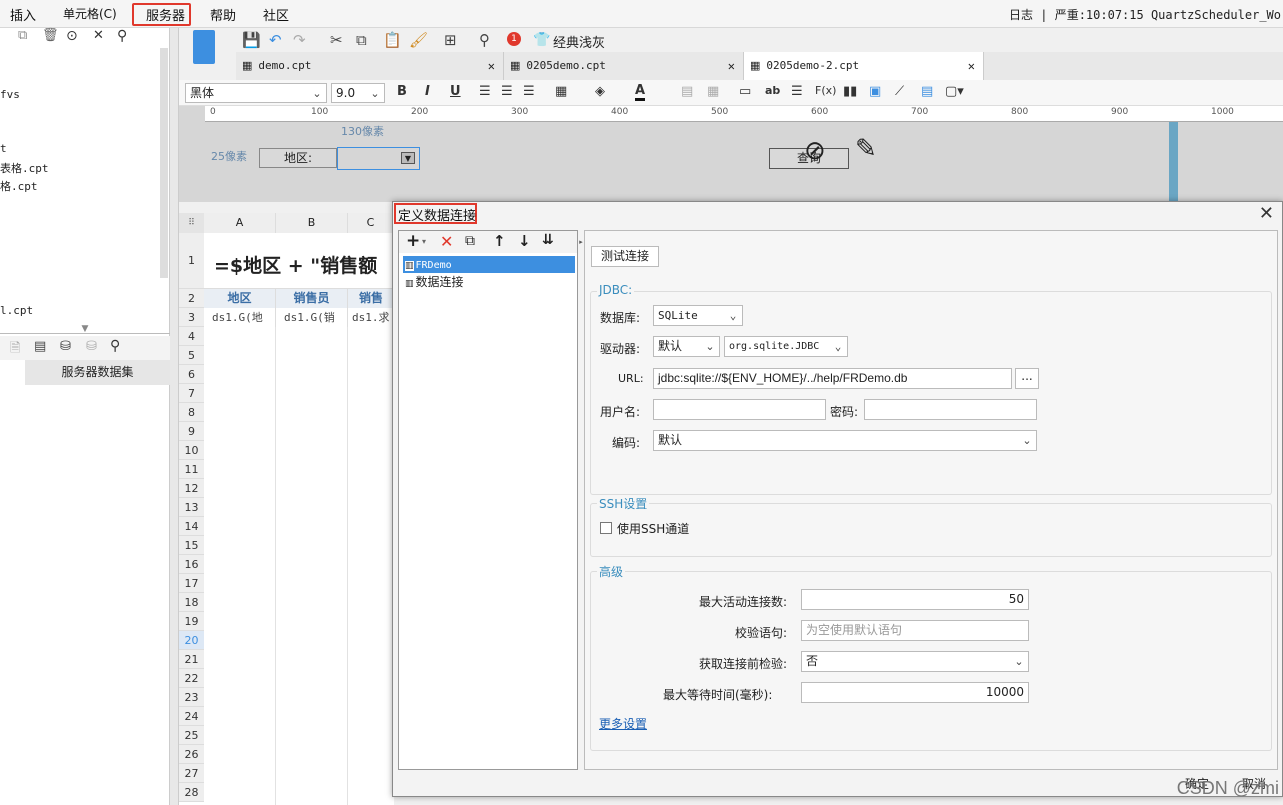  What do you see at coordinates (191, 773) in the screenshot?
I see `row-header: 27` at bounding box center [191, 773].